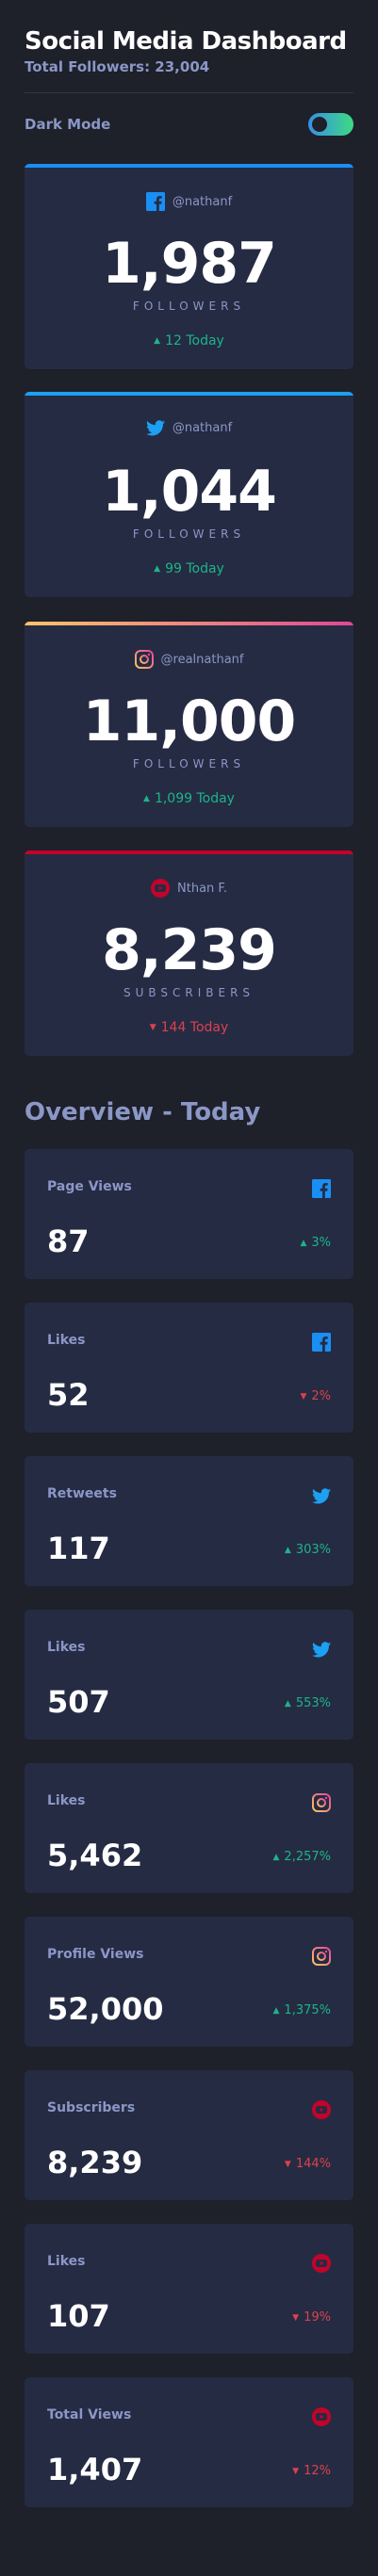 Image resolution: width=378 pixels, height=2576 pixels. What do you see at coordinates (118, 66) in the screenshot?
I see `total-followers: Total Followers: 23,004` at bounding box center [118, 66].